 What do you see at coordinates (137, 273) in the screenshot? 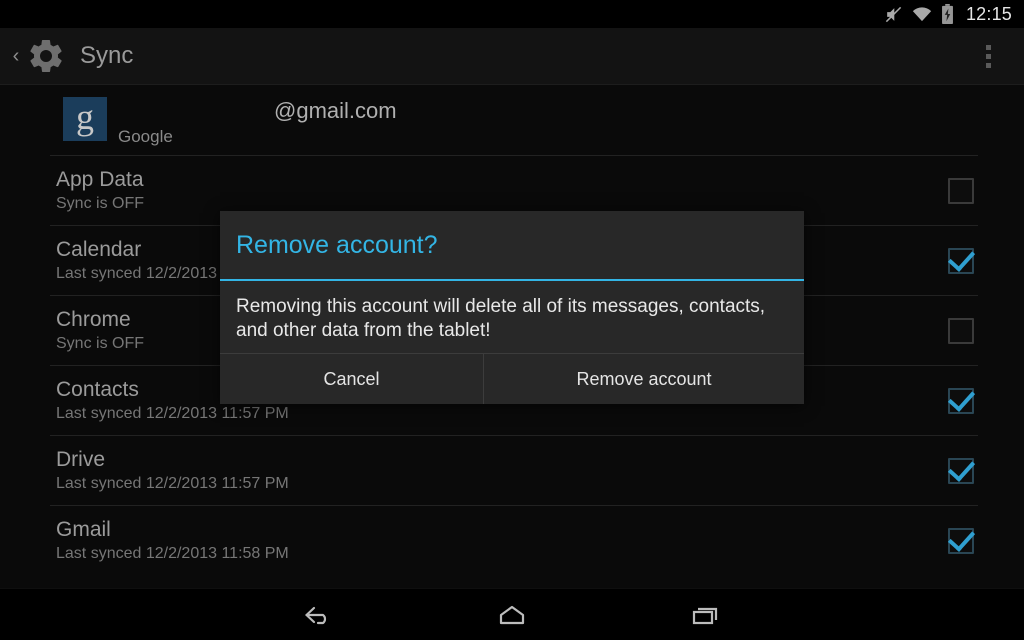
I see `sync-row-status: Last synced 12/2/2013` at bounding box center [137, 273].